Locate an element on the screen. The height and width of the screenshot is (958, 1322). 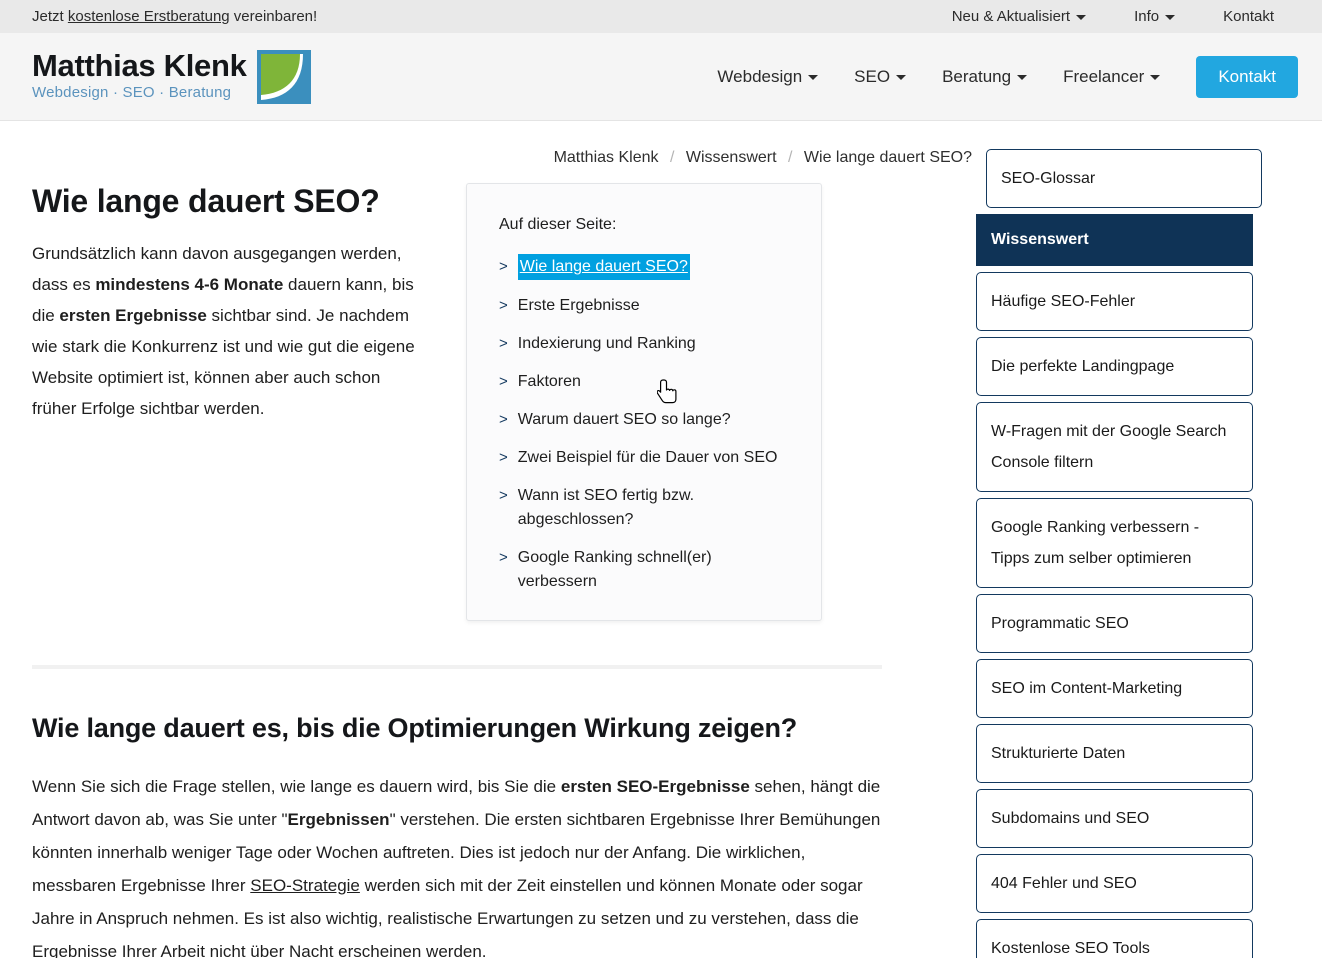
page-title: Wie lange dauert SEO? is located at coordinates (206, 201).